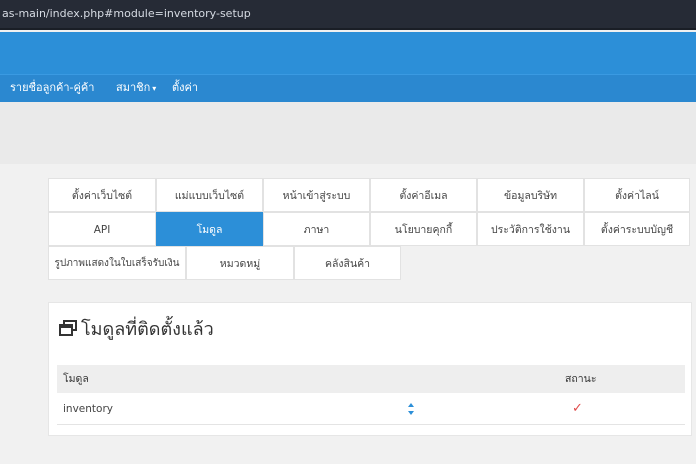 The height and width of the screenshot is (464, 696). Describe the element at coordinates (637, 229) in the screenshot. I see `tab-accounting-settings: ตั้งค่าระบบบัญชี` at that location.